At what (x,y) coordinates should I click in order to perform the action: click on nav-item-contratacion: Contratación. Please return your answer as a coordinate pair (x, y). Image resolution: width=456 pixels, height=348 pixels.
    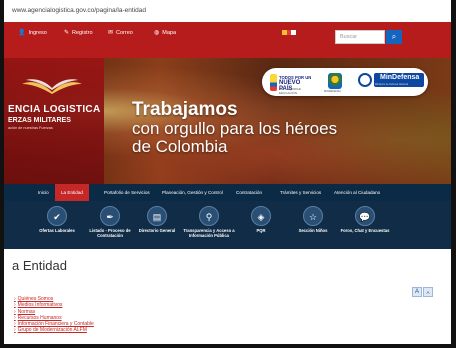
    Looking at the image, I should click on (249, 192).